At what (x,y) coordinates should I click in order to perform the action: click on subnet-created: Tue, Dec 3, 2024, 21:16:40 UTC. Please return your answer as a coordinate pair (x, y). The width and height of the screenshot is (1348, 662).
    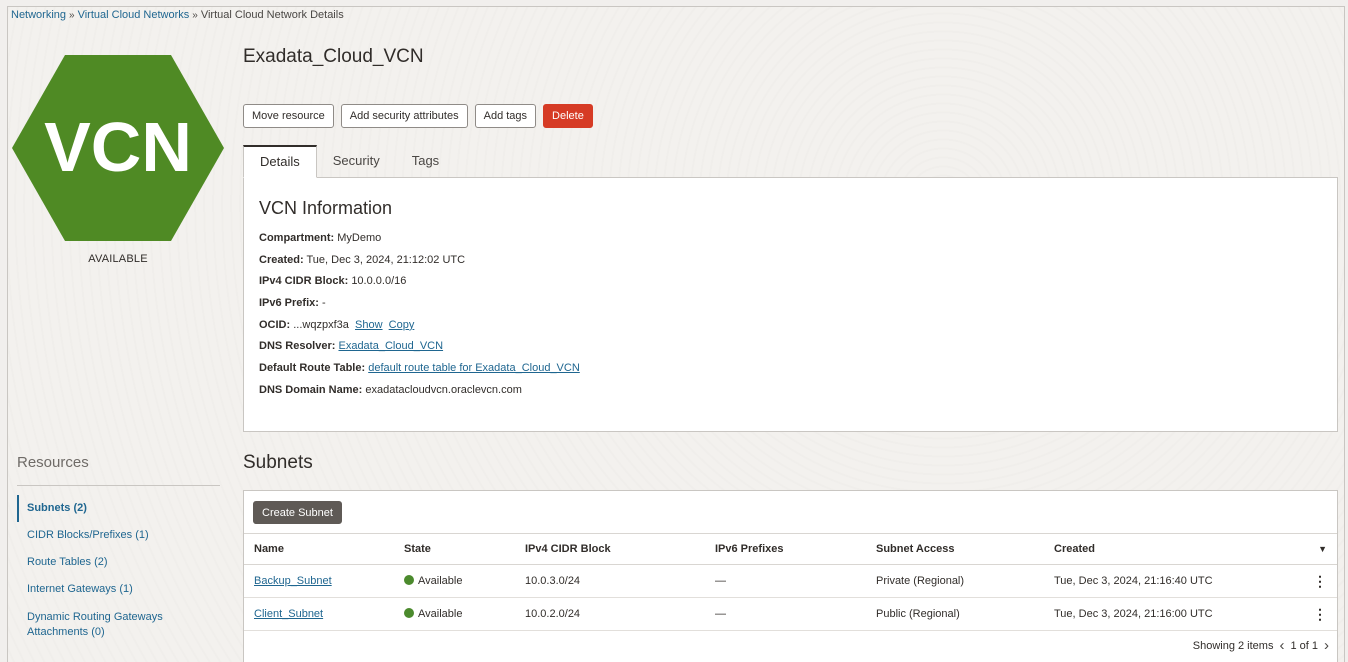
    Looking at the image, I should click on (1173, 581).